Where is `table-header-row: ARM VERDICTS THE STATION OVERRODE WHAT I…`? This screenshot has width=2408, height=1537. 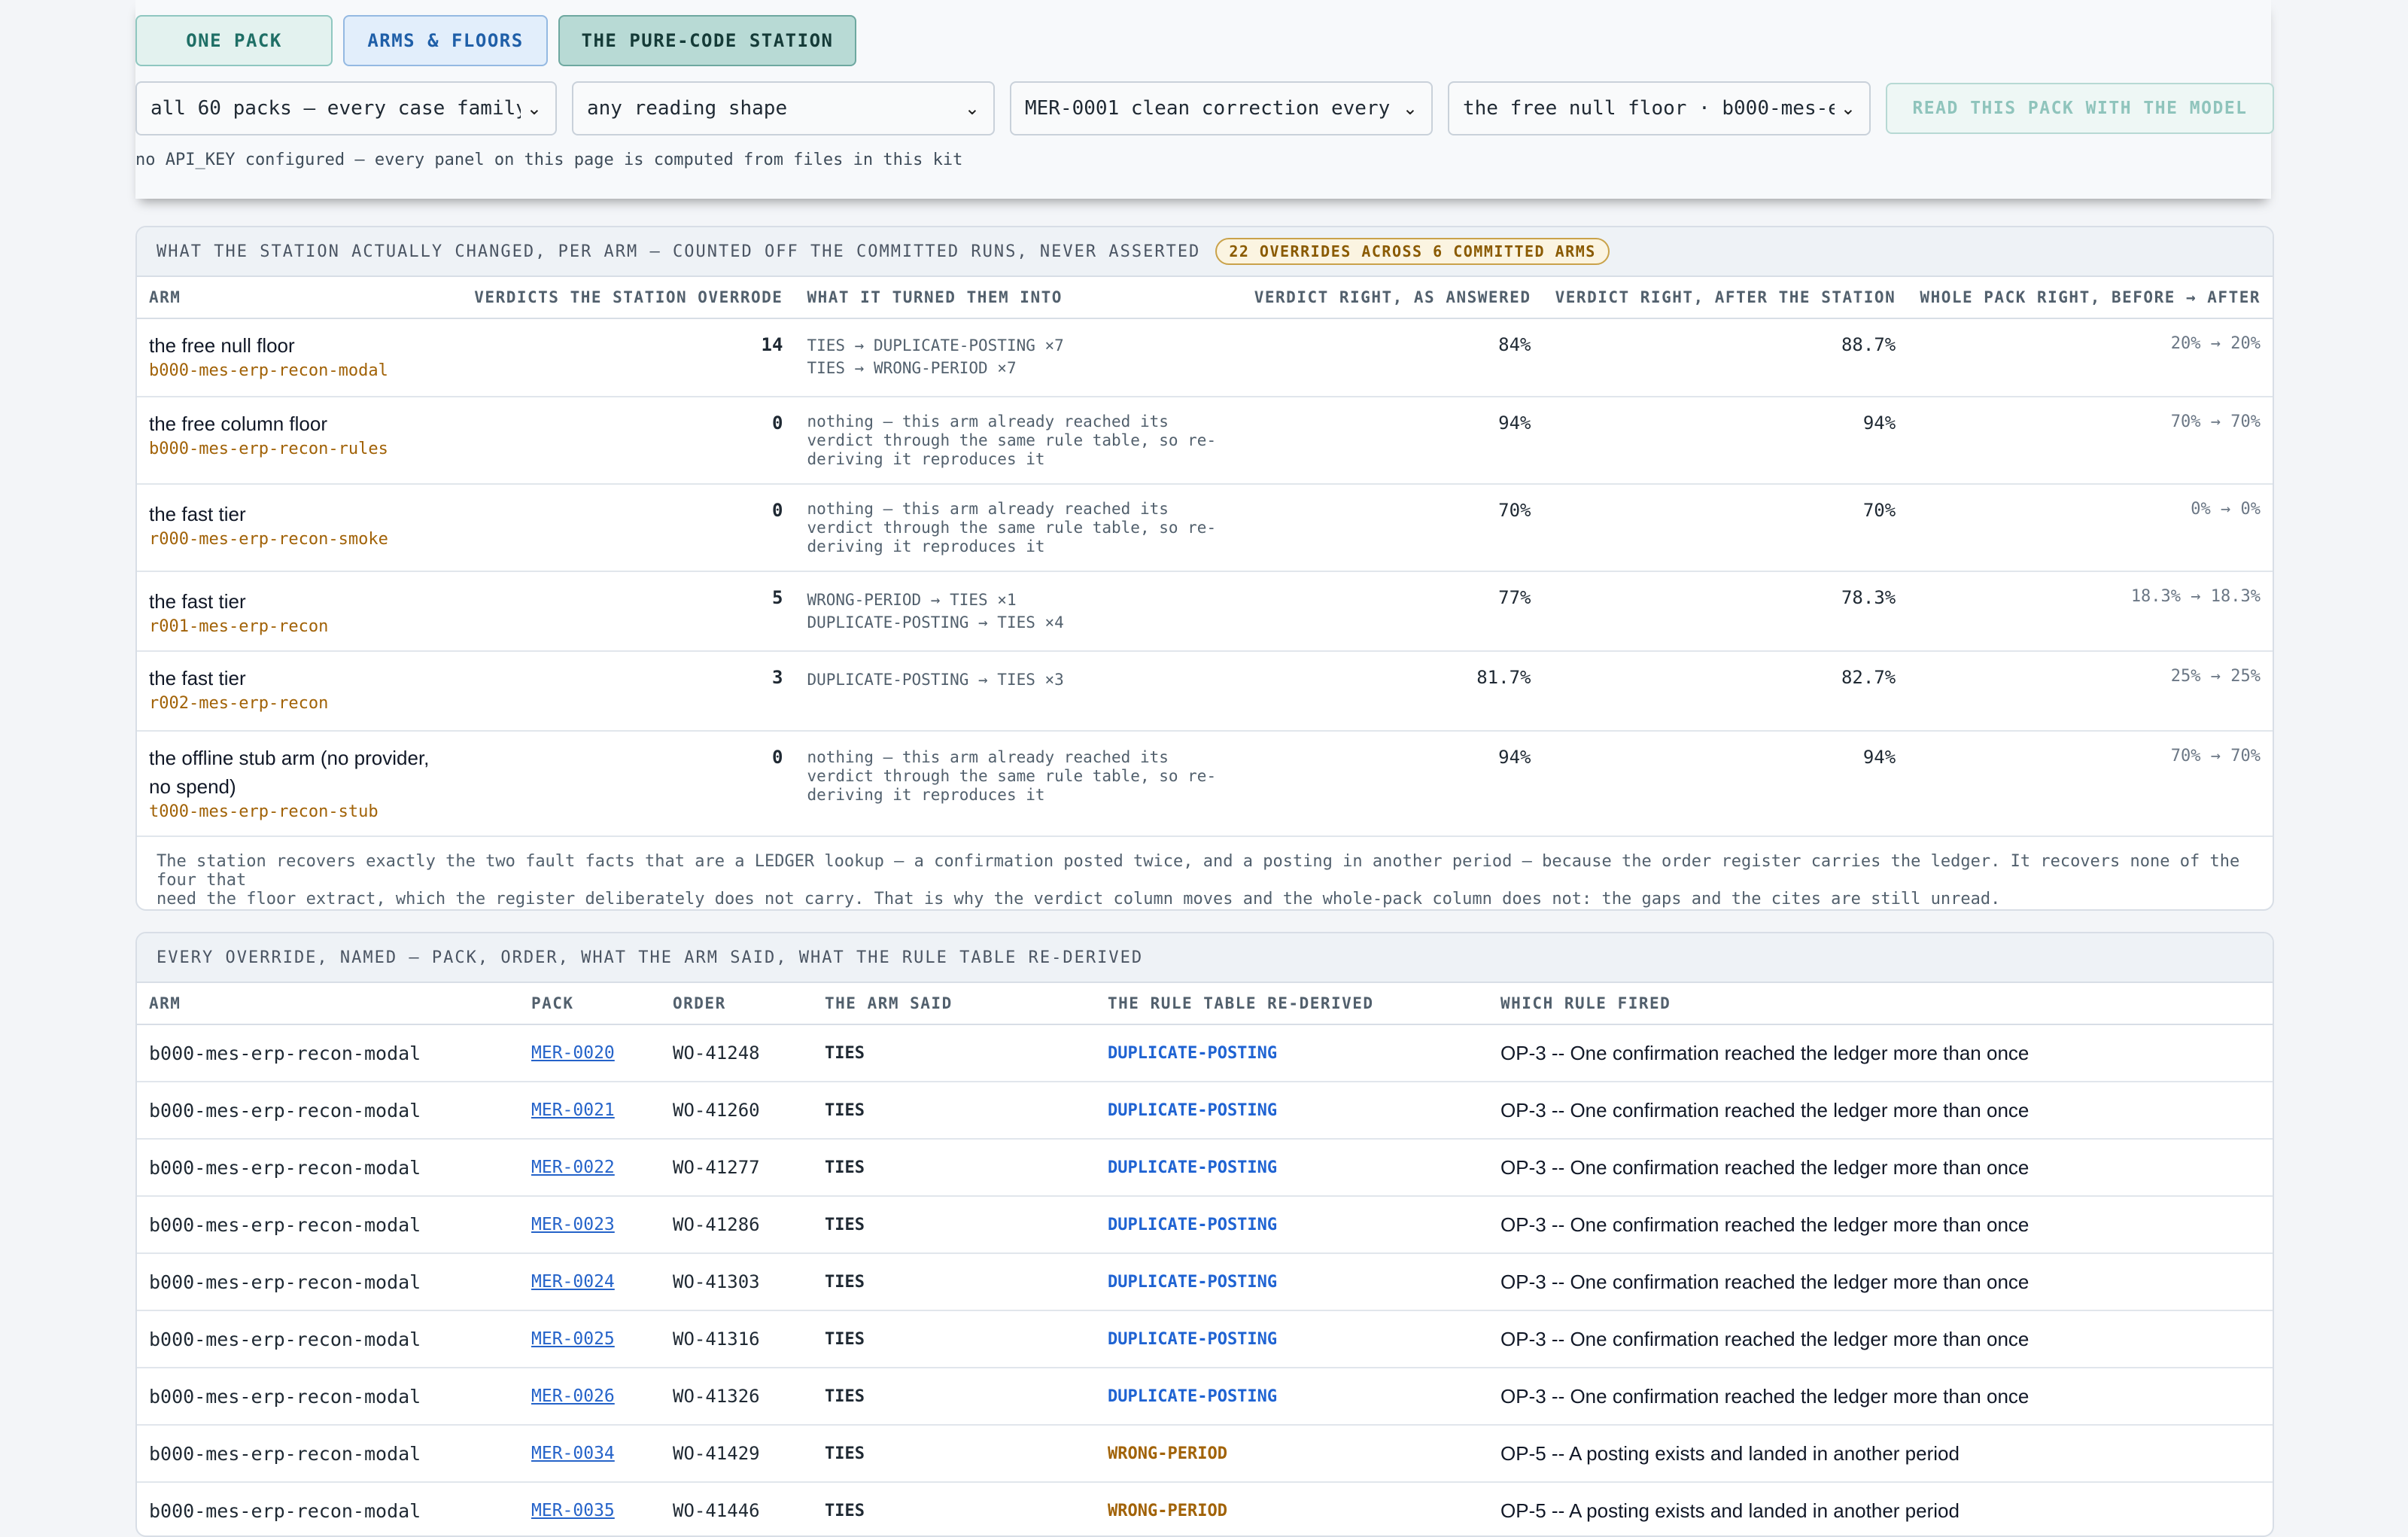
table-header-row: ARM VERDICTS THE STATION OVERRODE WHAT I… is located at coordinates (1205, 298).